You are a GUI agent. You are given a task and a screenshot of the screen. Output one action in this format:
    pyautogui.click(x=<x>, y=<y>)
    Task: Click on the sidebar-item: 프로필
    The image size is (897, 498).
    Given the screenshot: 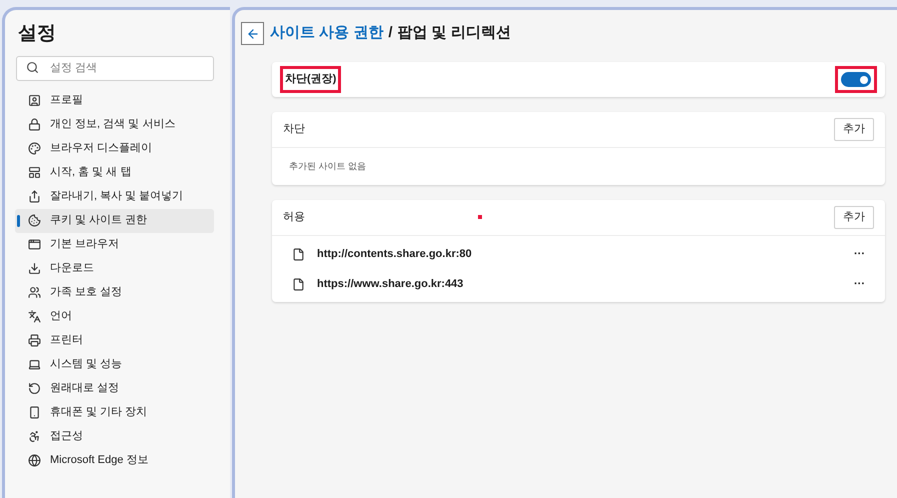 What is the action you would take?
    pyautogui.click(x=114, y=100)
    